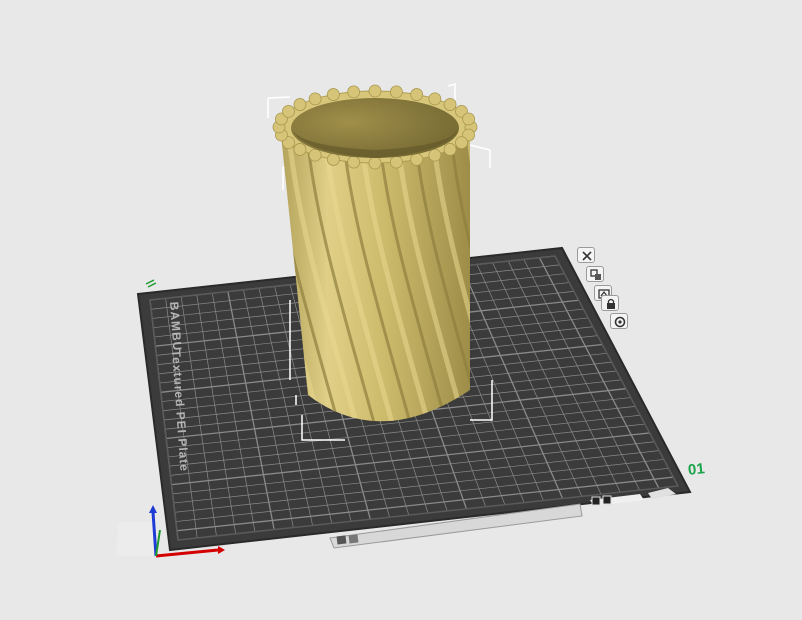 Image resolution: width=802 pixels, height=620 pixels. Describe the element at coordinates (151, 283) in the screenshot. I see `plate-origin-mark` at that location.